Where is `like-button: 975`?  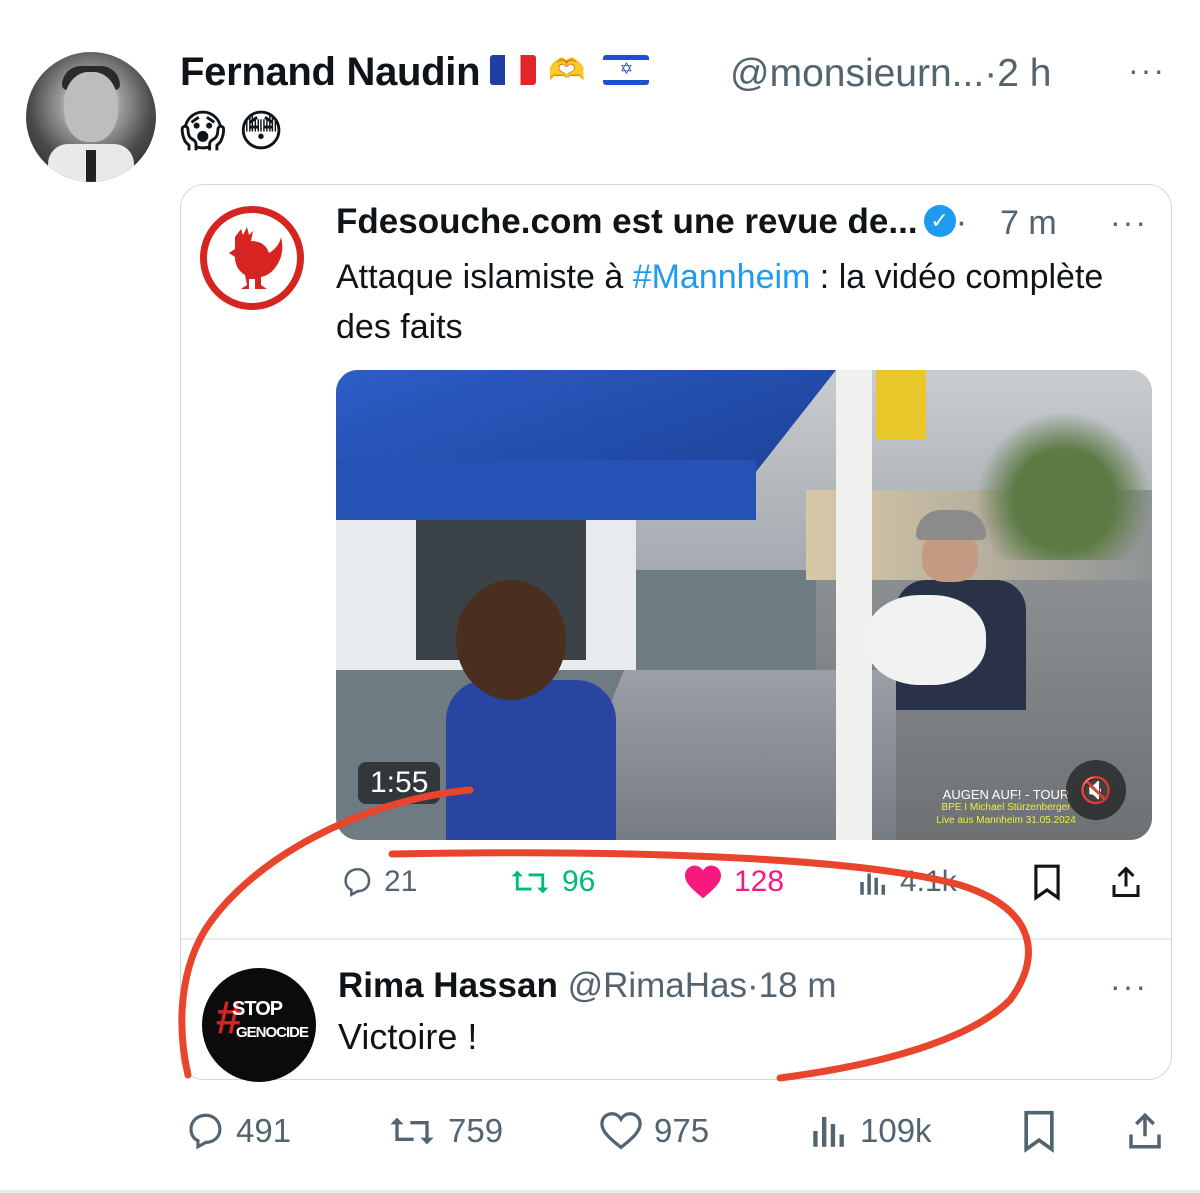
like-button: 975 is located at coordinates (653, 1131).